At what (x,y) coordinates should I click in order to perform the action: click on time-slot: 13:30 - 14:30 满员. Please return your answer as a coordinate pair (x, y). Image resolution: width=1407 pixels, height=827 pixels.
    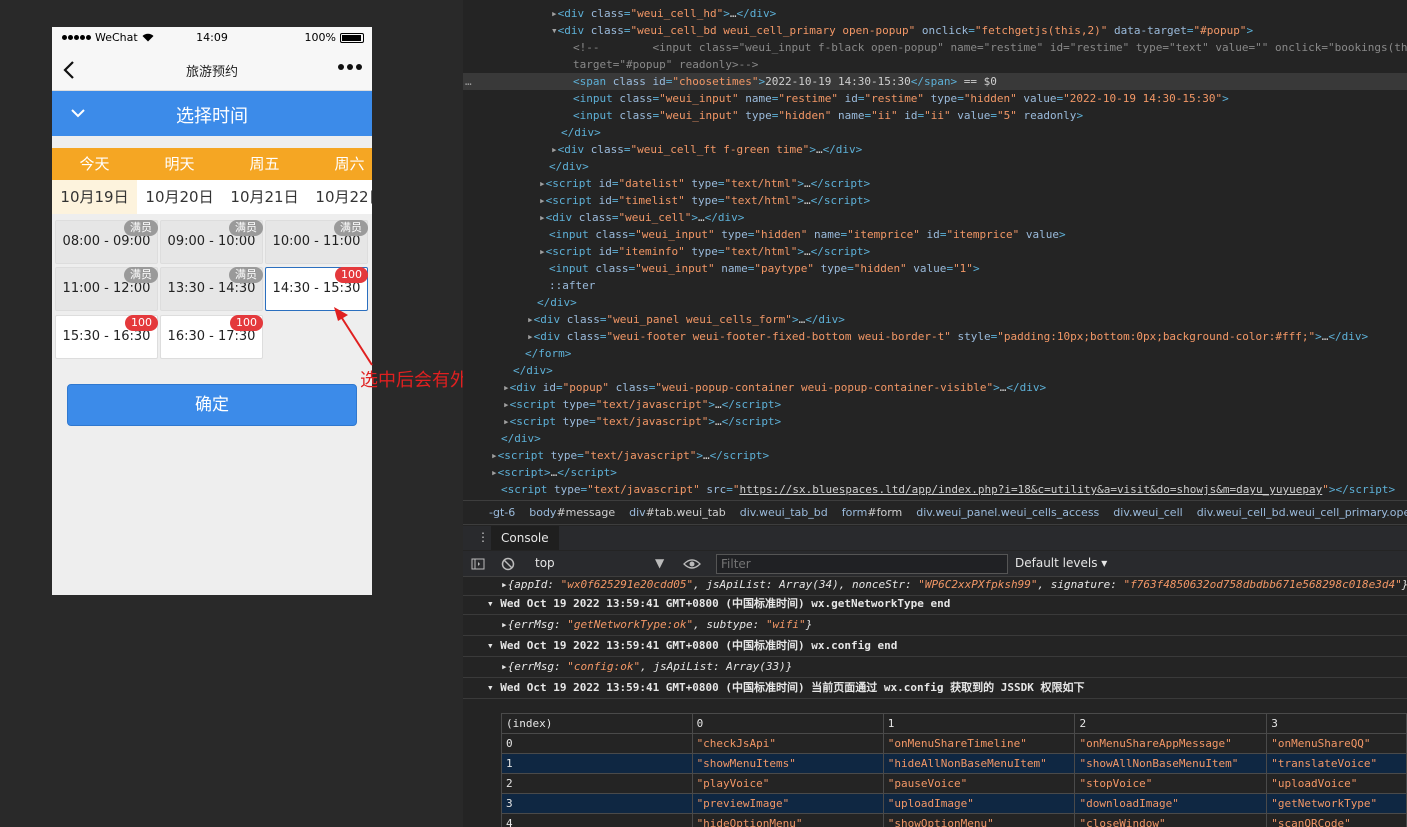
    Looking at the image, I should click on (211, 289).